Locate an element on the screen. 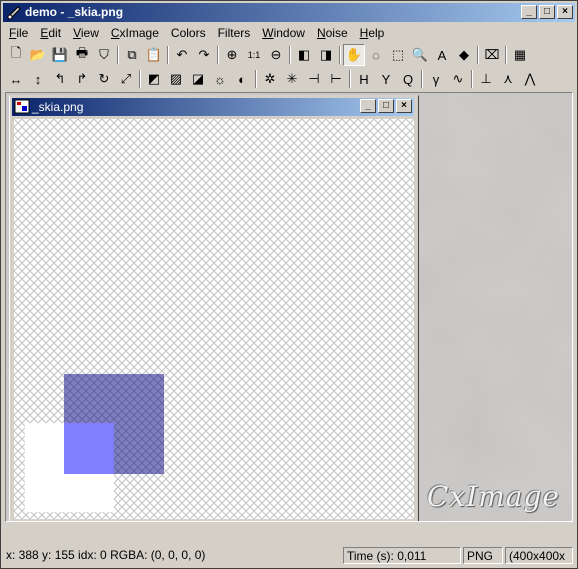 The width and height of the screenshot is (578, 569). contour-button: ⊢ is located at coordinates (336, 79).